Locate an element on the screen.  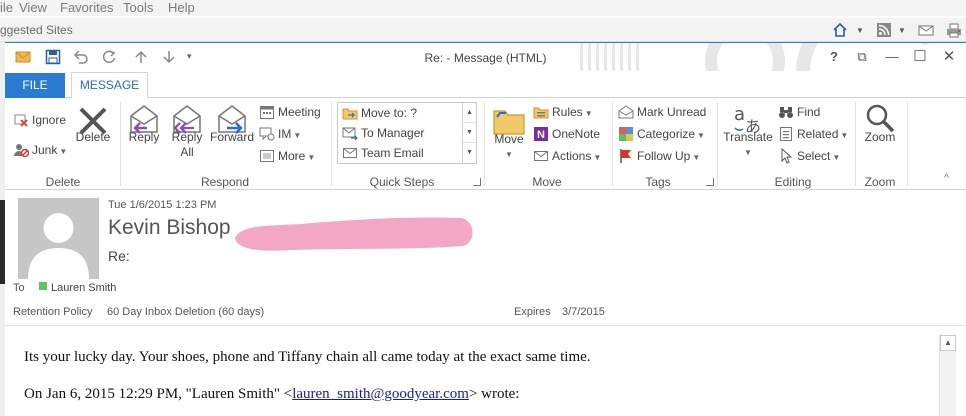
tags-dialog-launcher-icon is located at coordinates (710, 182).